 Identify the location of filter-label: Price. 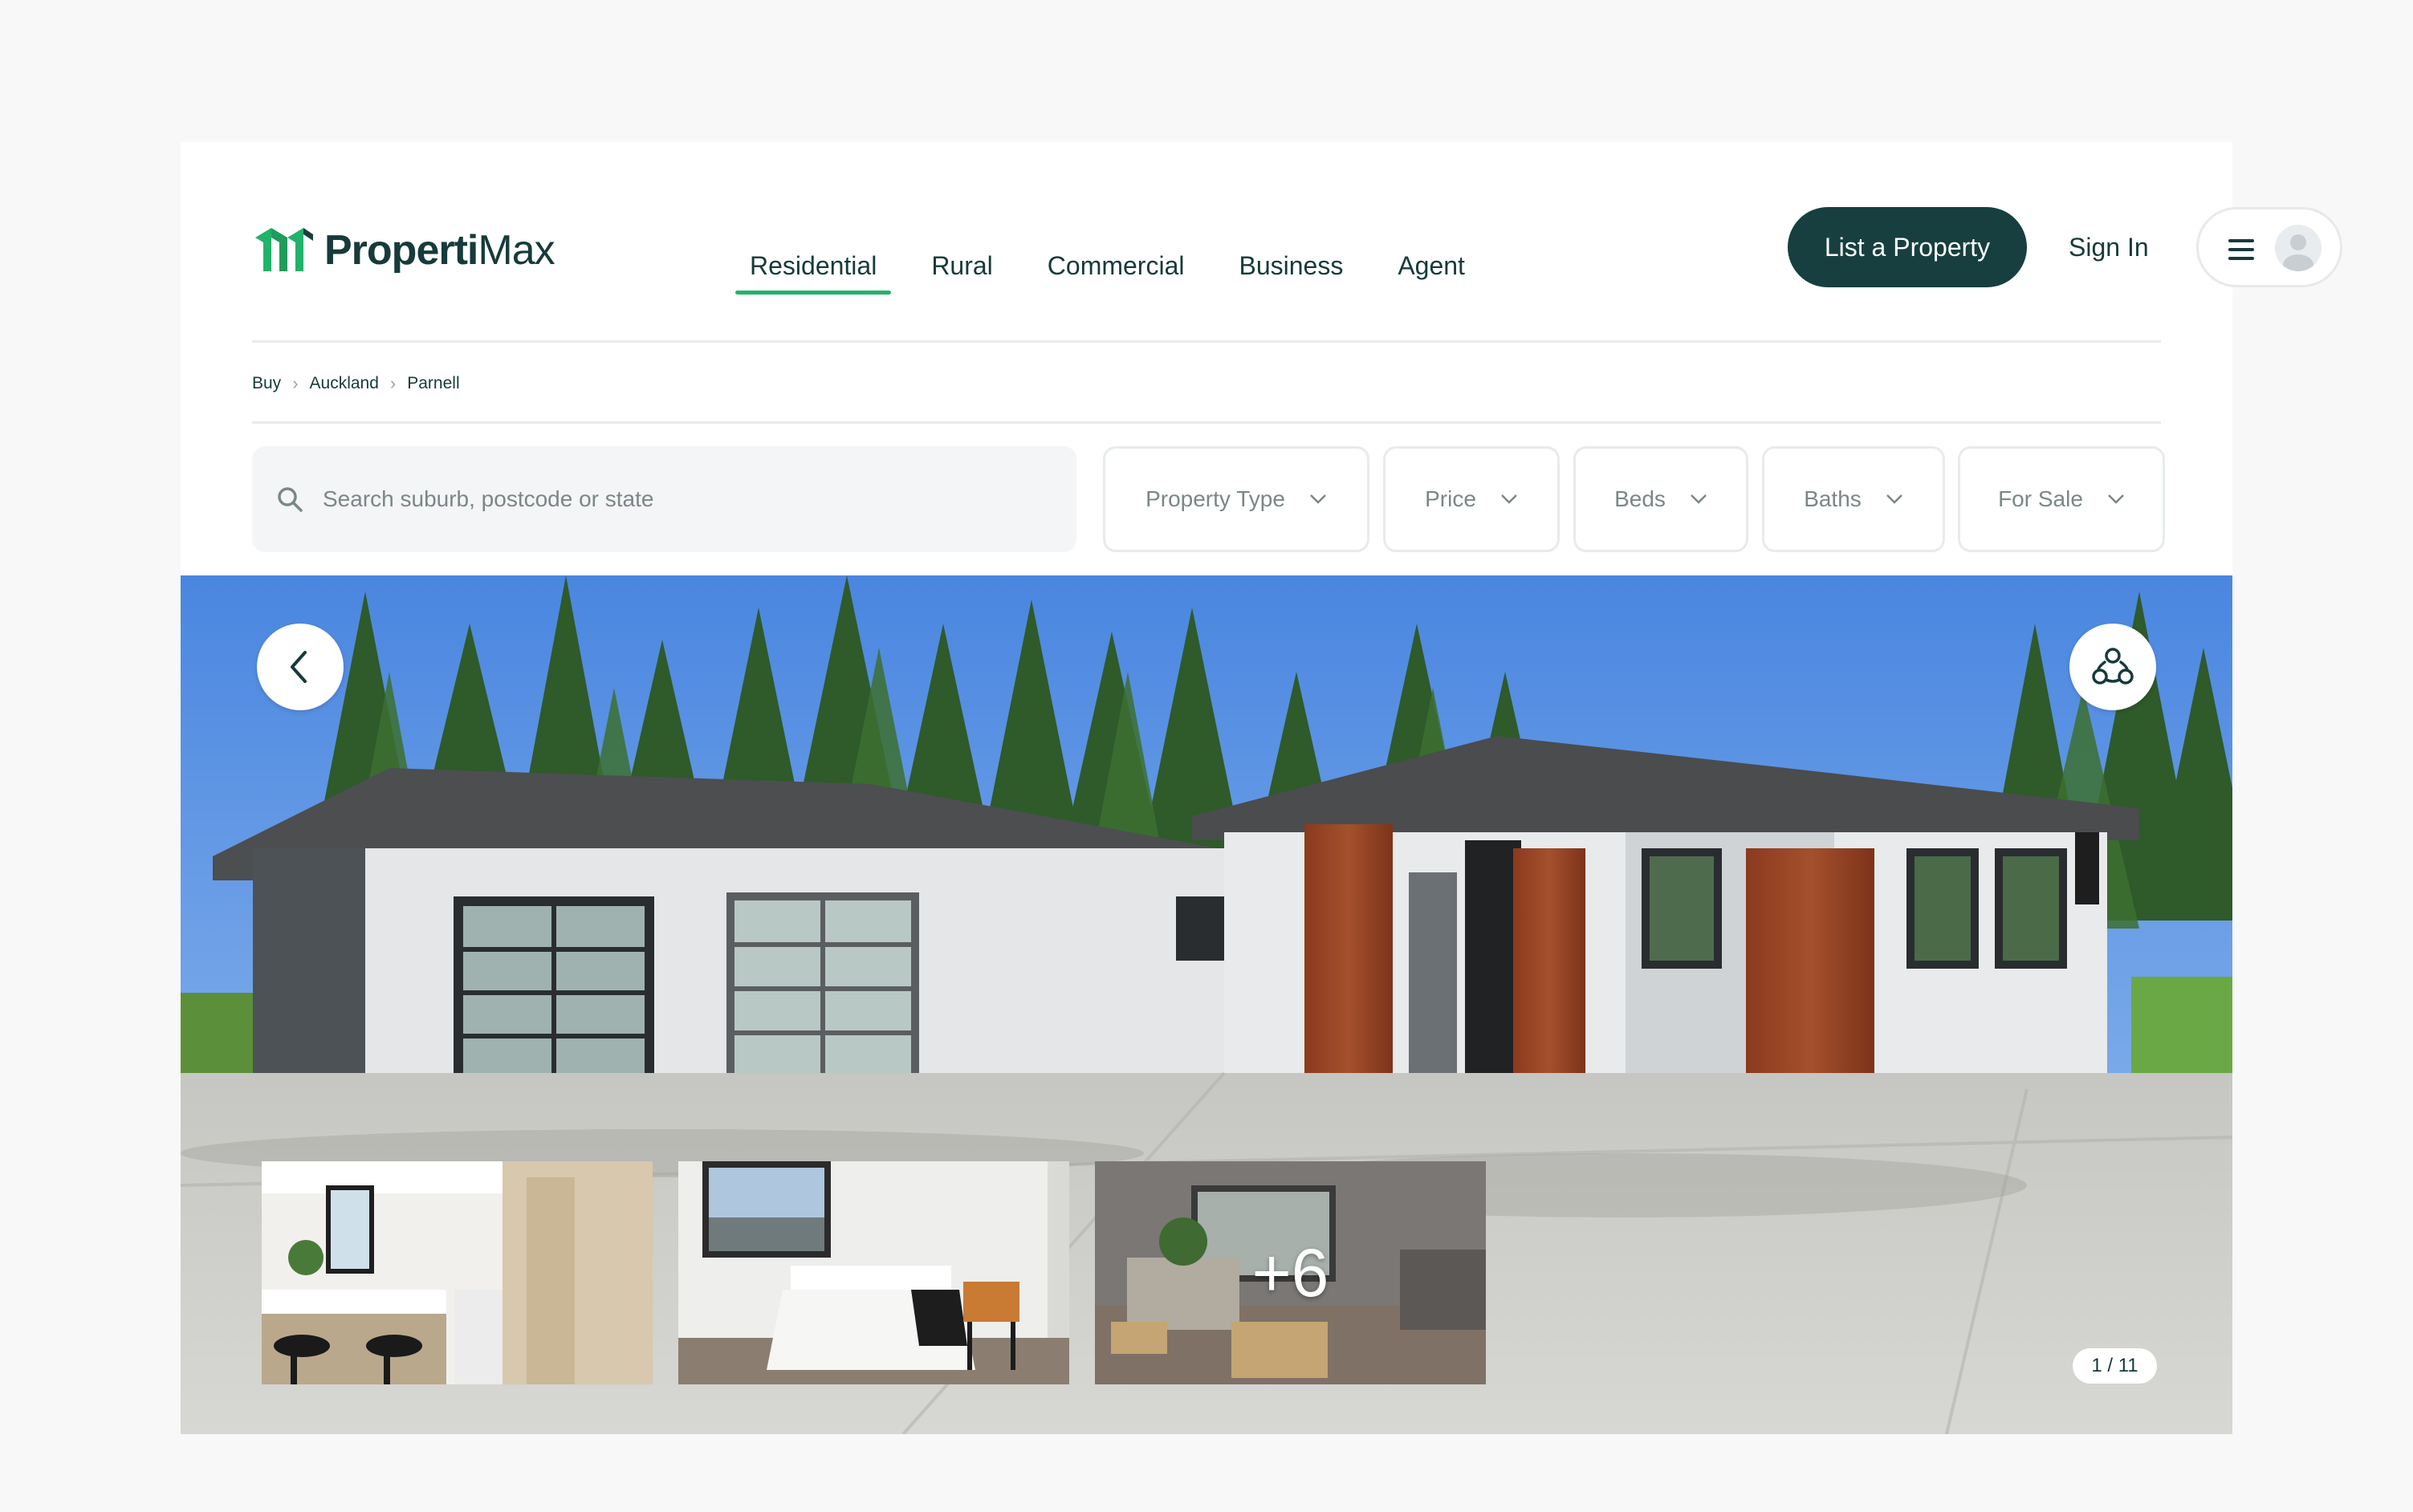
(1450, 499).